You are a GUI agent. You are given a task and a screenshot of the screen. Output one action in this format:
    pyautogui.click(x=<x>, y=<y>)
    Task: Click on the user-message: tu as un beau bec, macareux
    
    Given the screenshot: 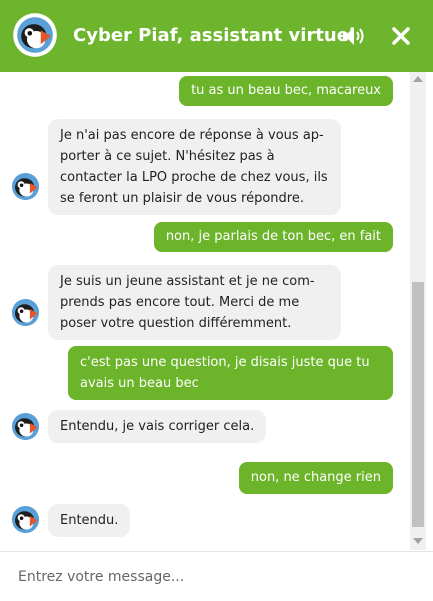 What is the action you would take?
    pyautogui.click(x=286, y=91)
    